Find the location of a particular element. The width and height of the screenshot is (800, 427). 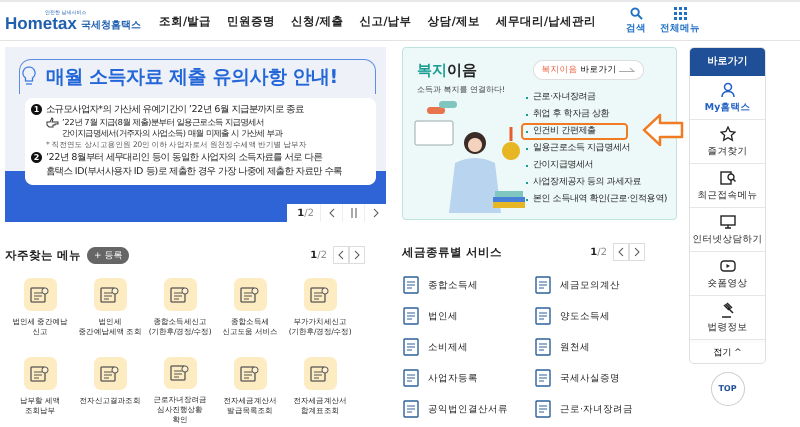

section-title: 자주찾는 메뉴 is located at coordinates (43, 255).